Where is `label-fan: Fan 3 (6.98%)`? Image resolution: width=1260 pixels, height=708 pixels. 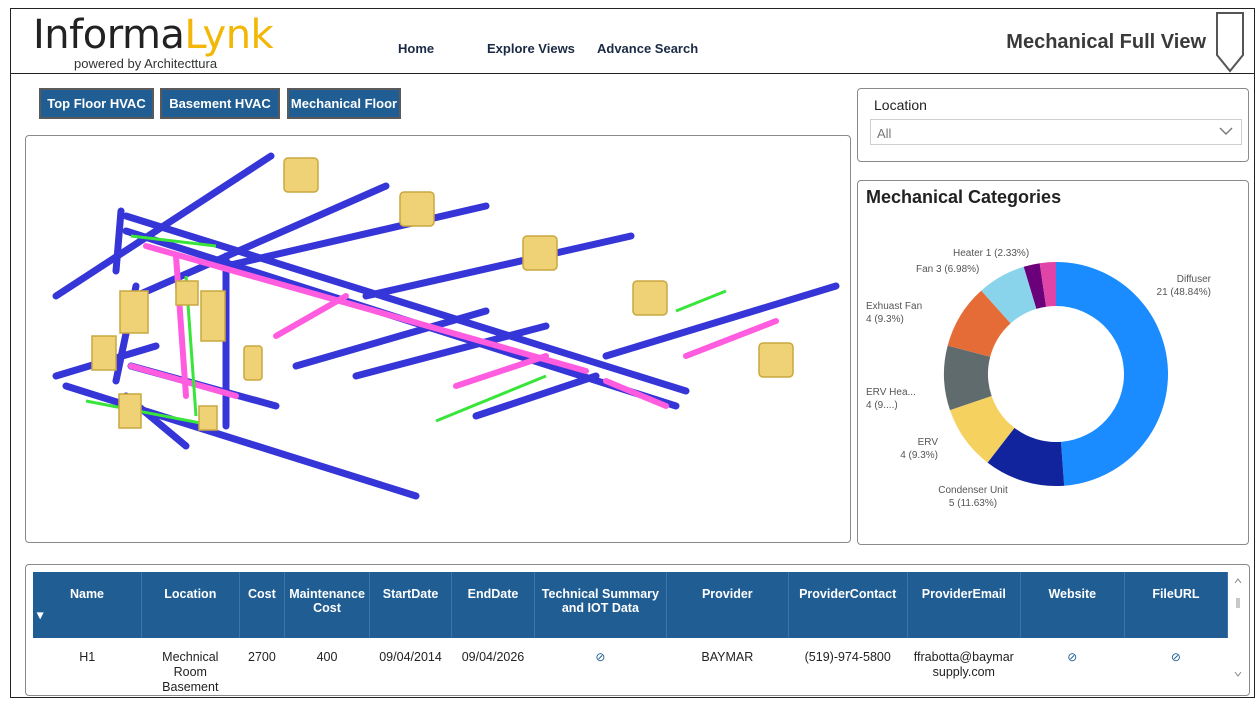 label-fan: Fan 3 (6.98%) is located at coordinates (948, 269).